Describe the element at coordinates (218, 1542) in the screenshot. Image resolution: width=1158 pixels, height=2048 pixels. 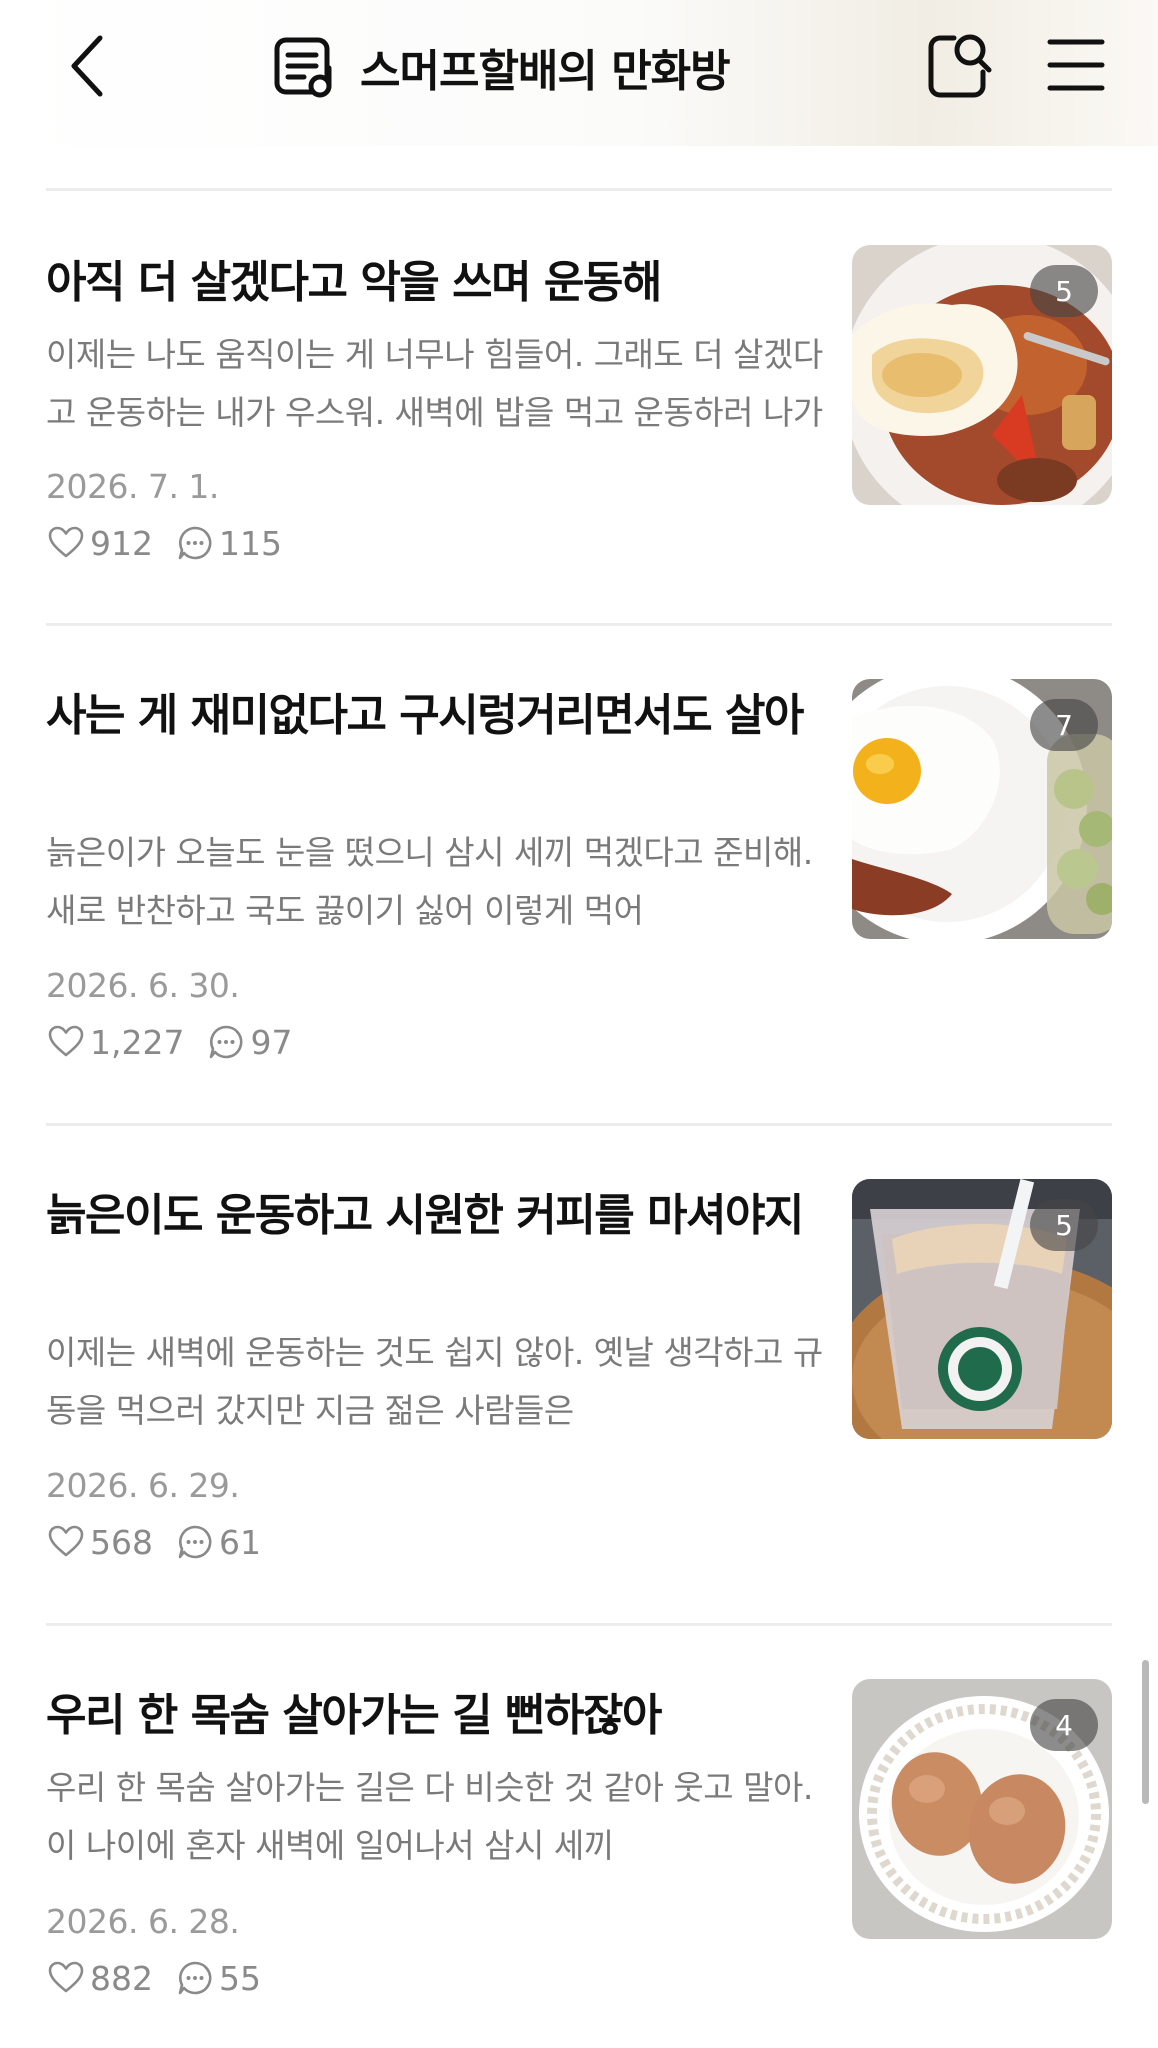
I see `comment-stat: 61` at that location.